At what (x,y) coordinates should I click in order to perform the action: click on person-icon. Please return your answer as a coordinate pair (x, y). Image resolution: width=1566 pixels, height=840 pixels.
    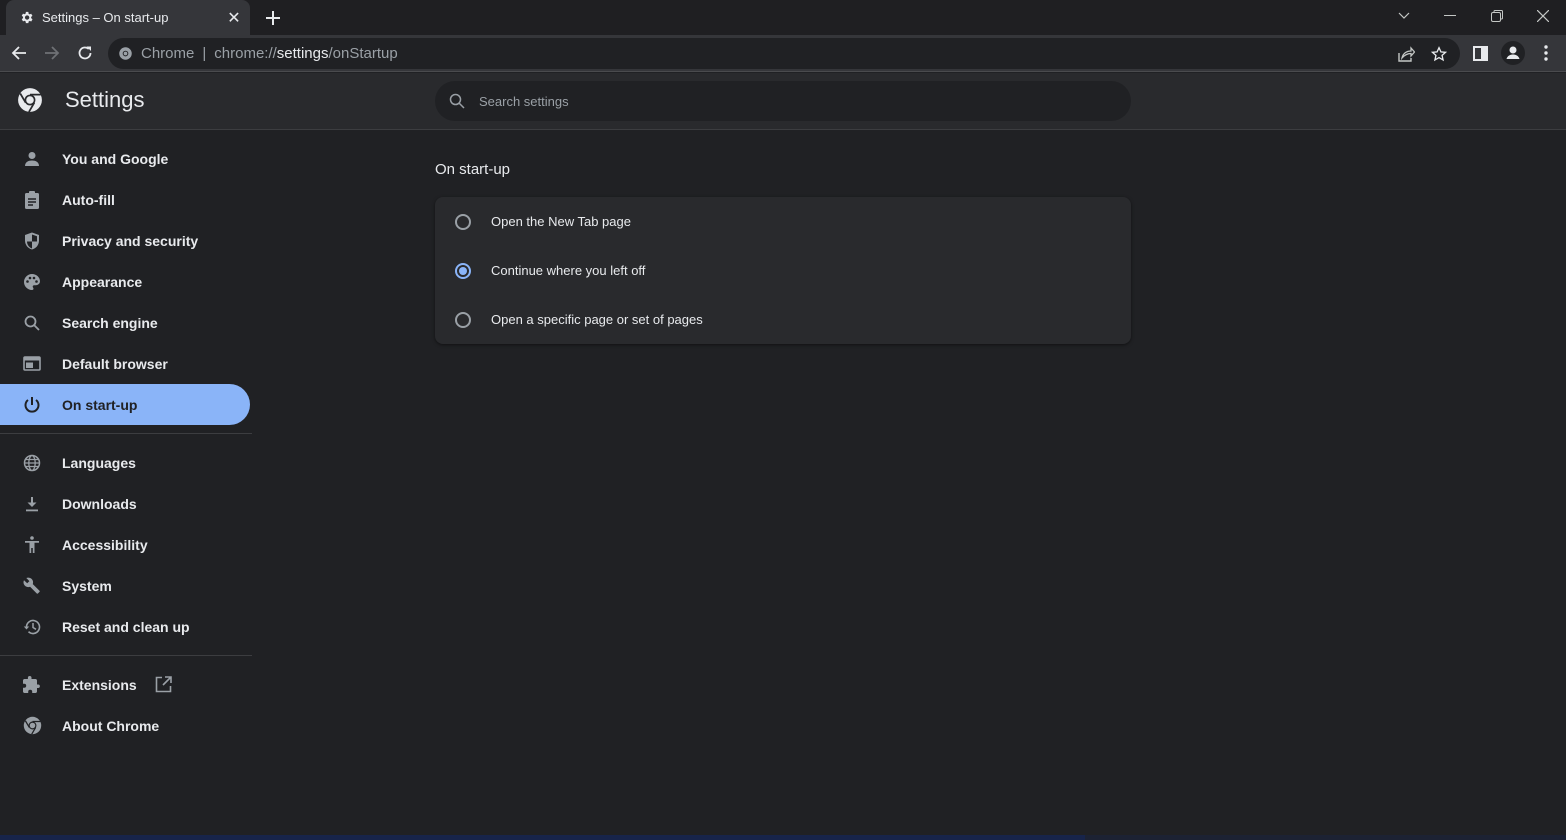
    Looking at the image, I should click on (32, 159).